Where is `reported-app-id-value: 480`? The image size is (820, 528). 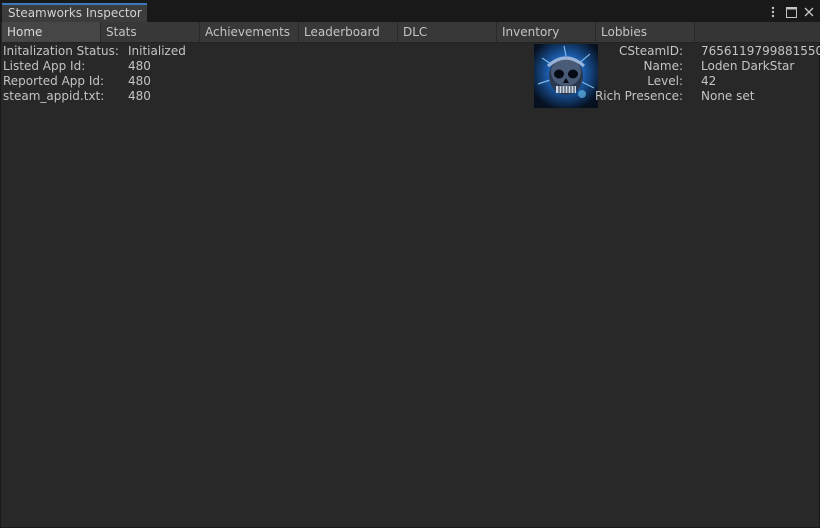 reported-app-id-value: 480 is located at coordinates (139, 81).